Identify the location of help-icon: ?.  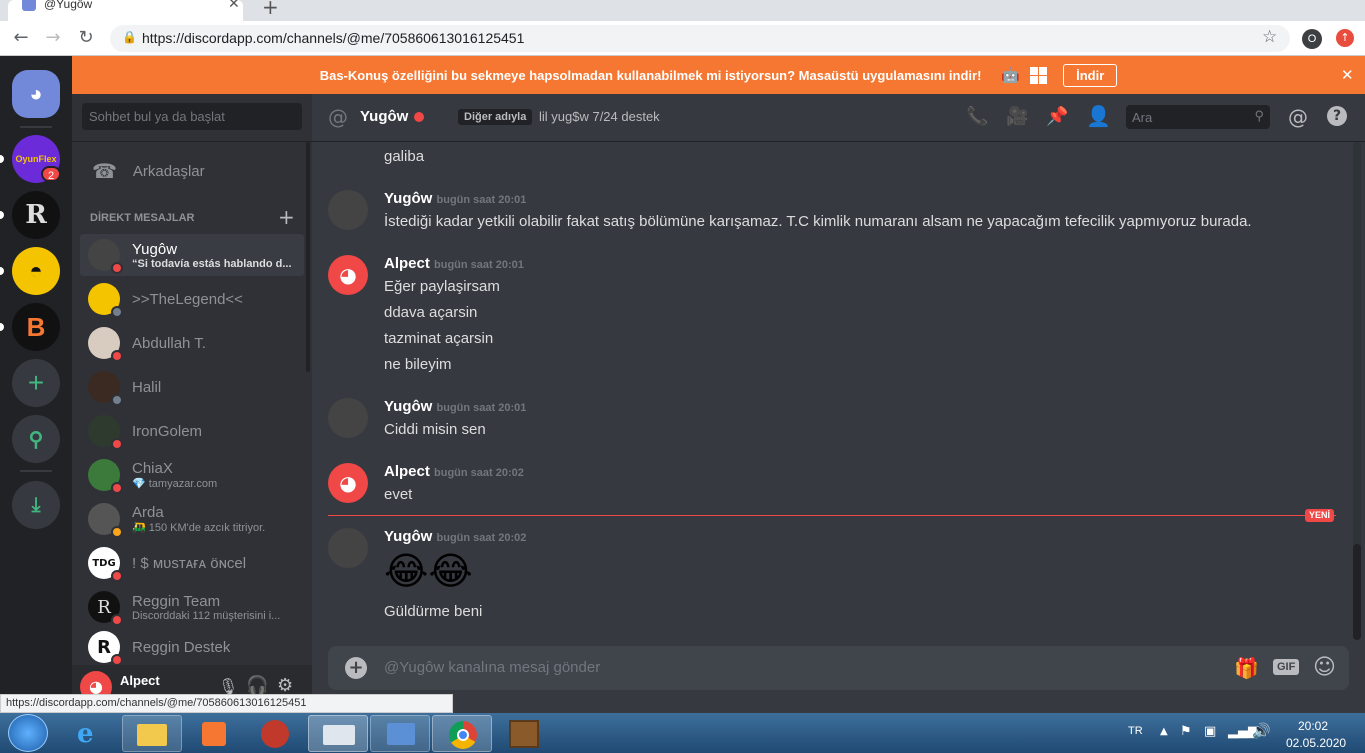
(1337, 116).